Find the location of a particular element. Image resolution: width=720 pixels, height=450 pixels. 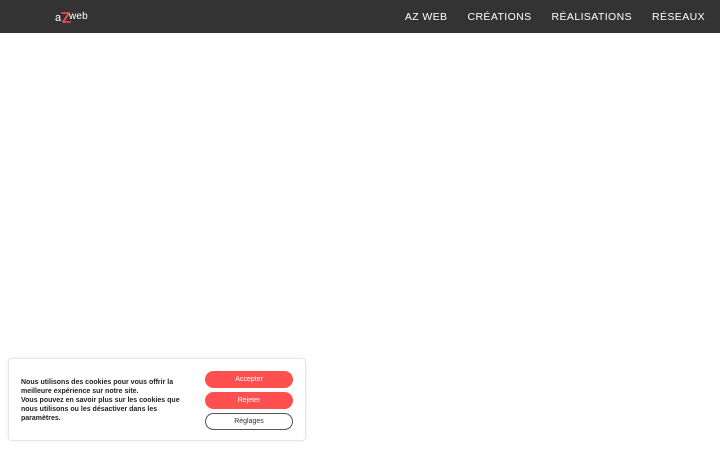

accept-cookies-button: Accepter is located at coordinates (249, 379).